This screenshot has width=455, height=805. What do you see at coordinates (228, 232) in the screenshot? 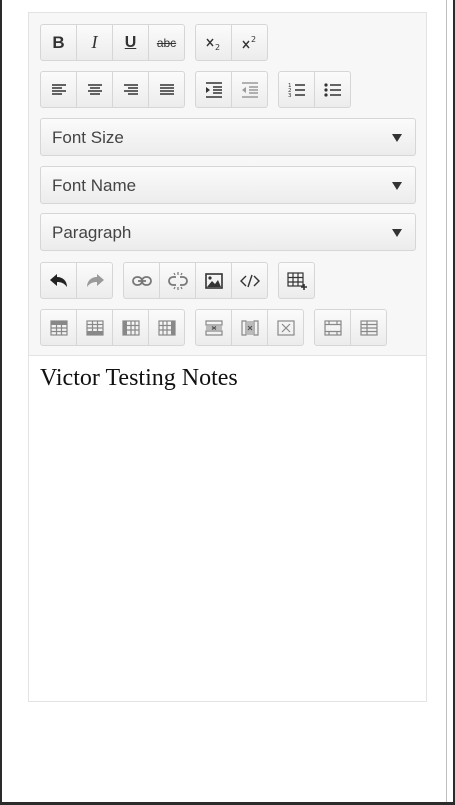
I see `block-format-select: Paragraph` at bounding box center [228, 232].